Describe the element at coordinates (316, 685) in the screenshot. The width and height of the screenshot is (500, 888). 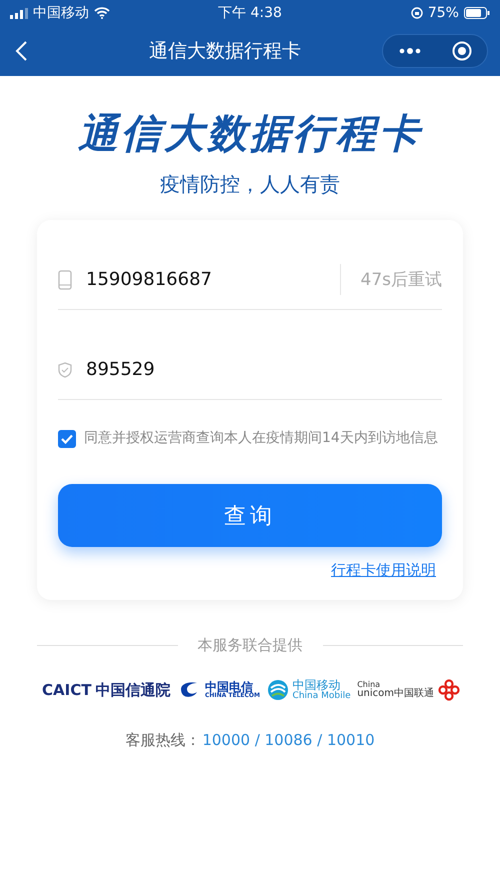
I see `logo-text: 中国移动` at that location.